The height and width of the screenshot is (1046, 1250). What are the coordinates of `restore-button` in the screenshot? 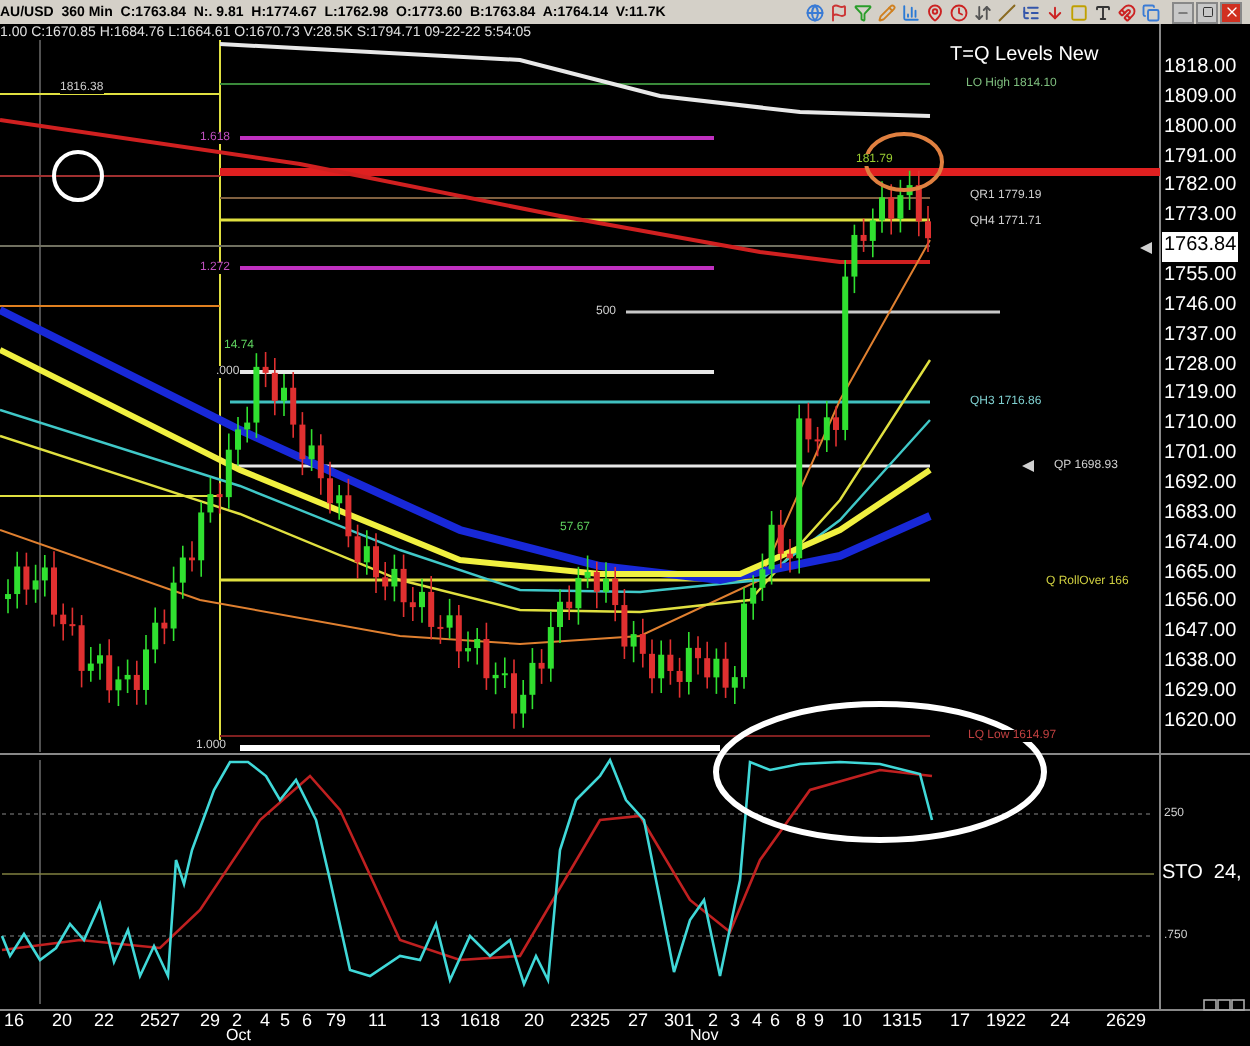 It's located at (1207, 12).